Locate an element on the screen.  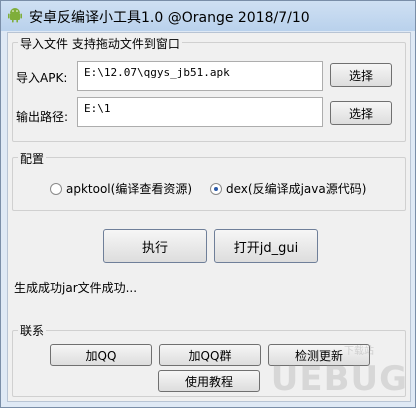
add-qq-group-button: 加QQ群 is located at coordinates (210, 355).